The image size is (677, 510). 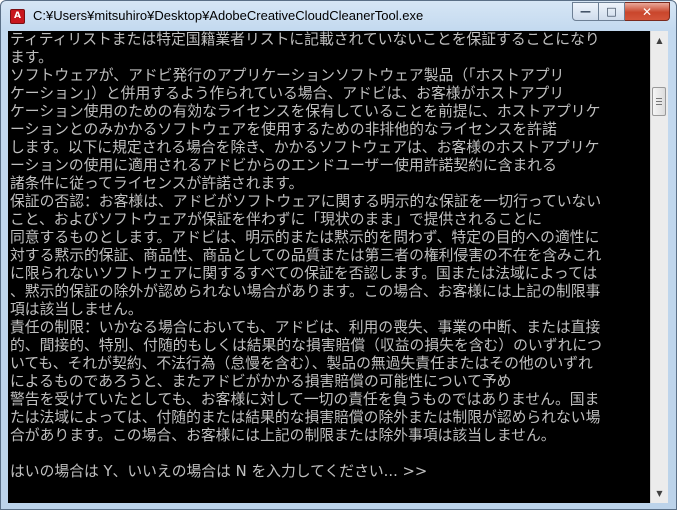 What do you see at coordinates (305, 237) in the screenshot?
I see `console-line: 同意するものとします。アドビは、明示的または黙示的を問わず、特定の目的への適性に` at bounding box center [305, 237].